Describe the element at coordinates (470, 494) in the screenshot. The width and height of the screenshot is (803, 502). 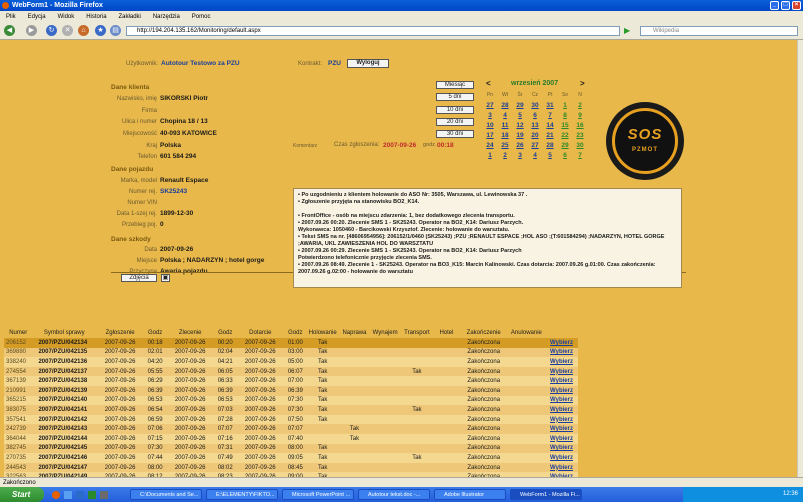
I see `task-illustrator: Adobe Illustrator` at that location.